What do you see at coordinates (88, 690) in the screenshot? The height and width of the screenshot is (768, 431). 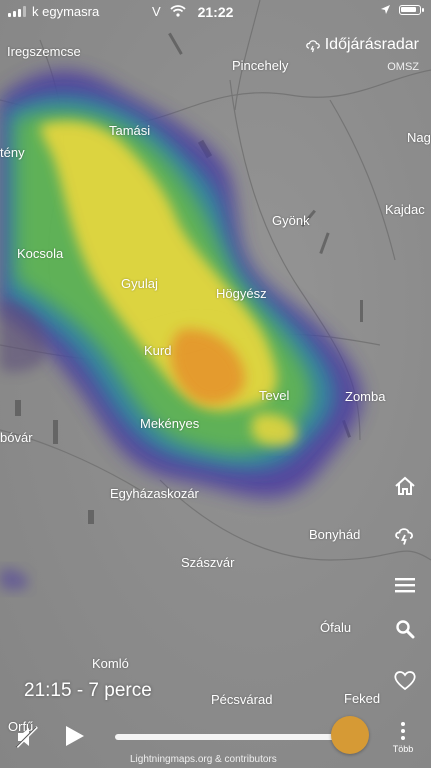 I see `frame-time-label: 21:15 - 7 perce` at bounding box center [88, 690].